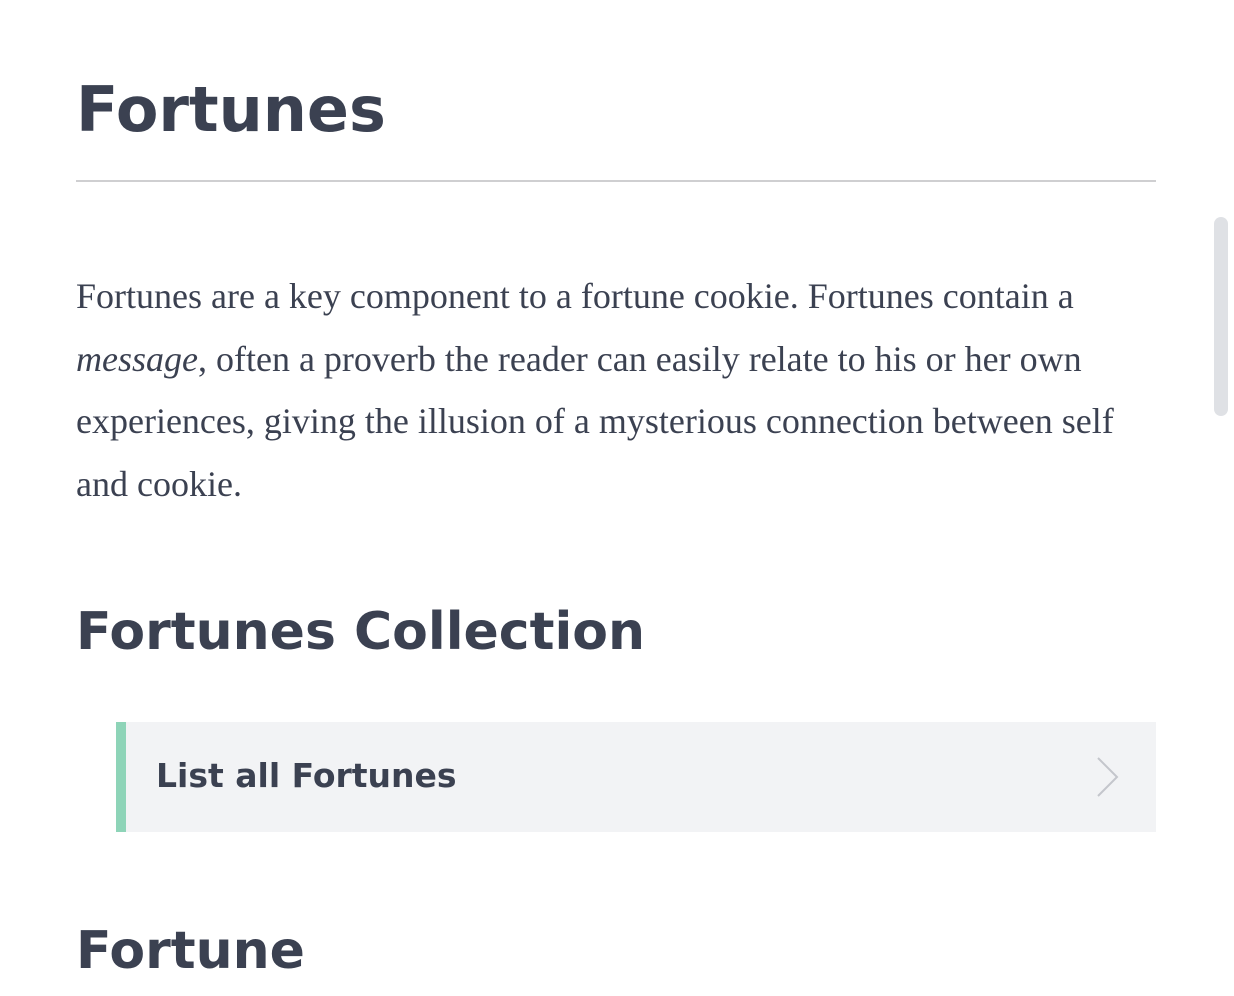 This screenshot has height=996, width=1234. I want to click on page-title: Fortunes, so click(231, 109).